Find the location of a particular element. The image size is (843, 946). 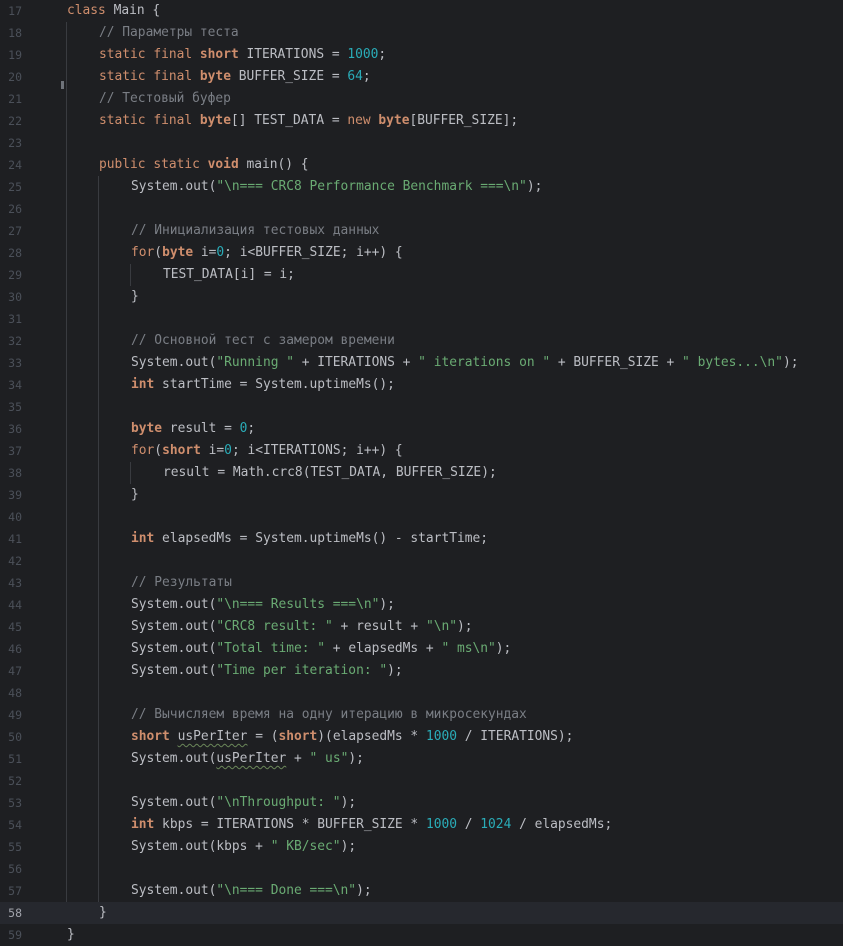

code-token: ); is located at coordinates (348, 846).